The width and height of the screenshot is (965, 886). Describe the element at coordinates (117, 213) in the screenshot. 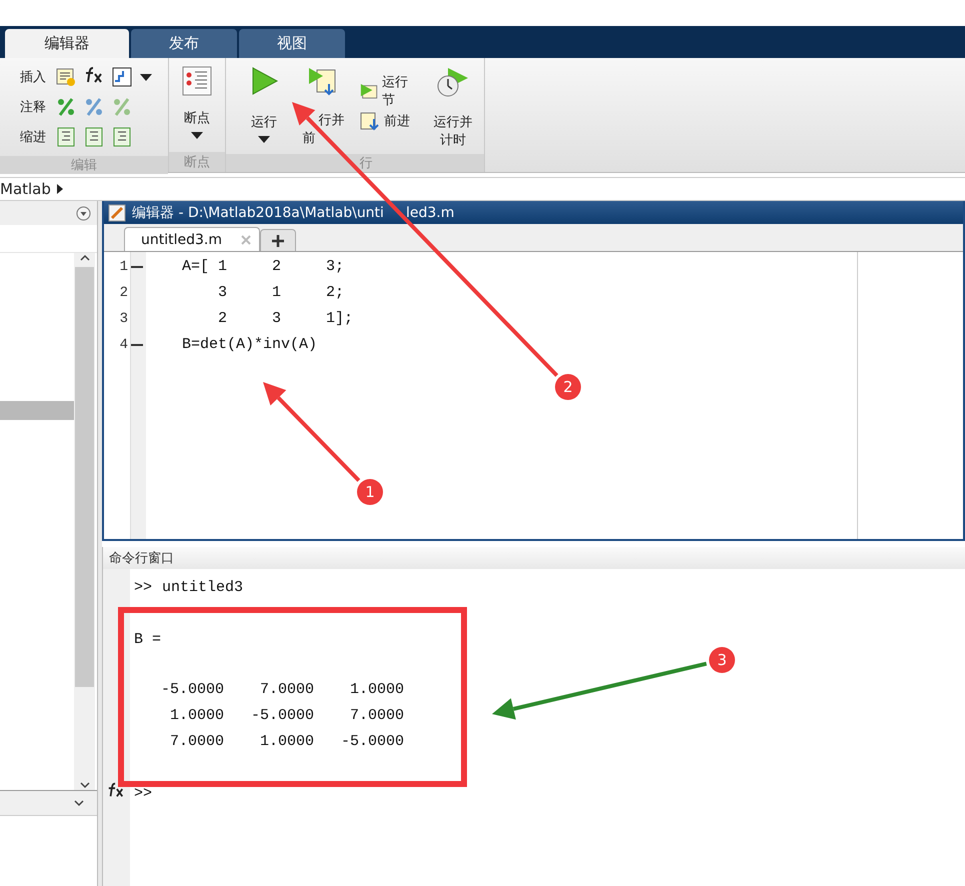

I see `pencil-icon` at that location.